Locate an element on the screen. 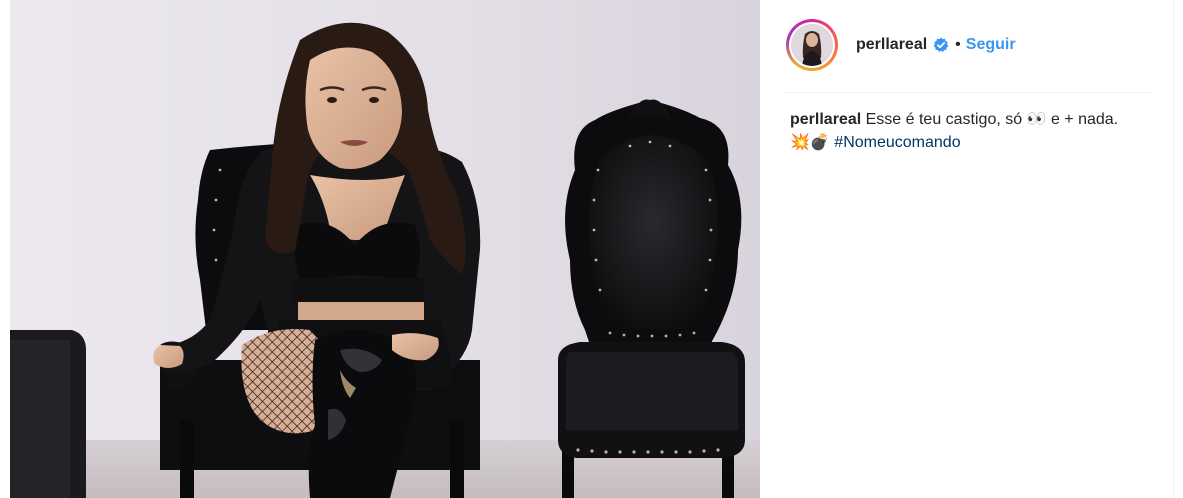 The width and height of the screenshot is (1183, 498). avatar-frame is located at coordinates (812, 45).